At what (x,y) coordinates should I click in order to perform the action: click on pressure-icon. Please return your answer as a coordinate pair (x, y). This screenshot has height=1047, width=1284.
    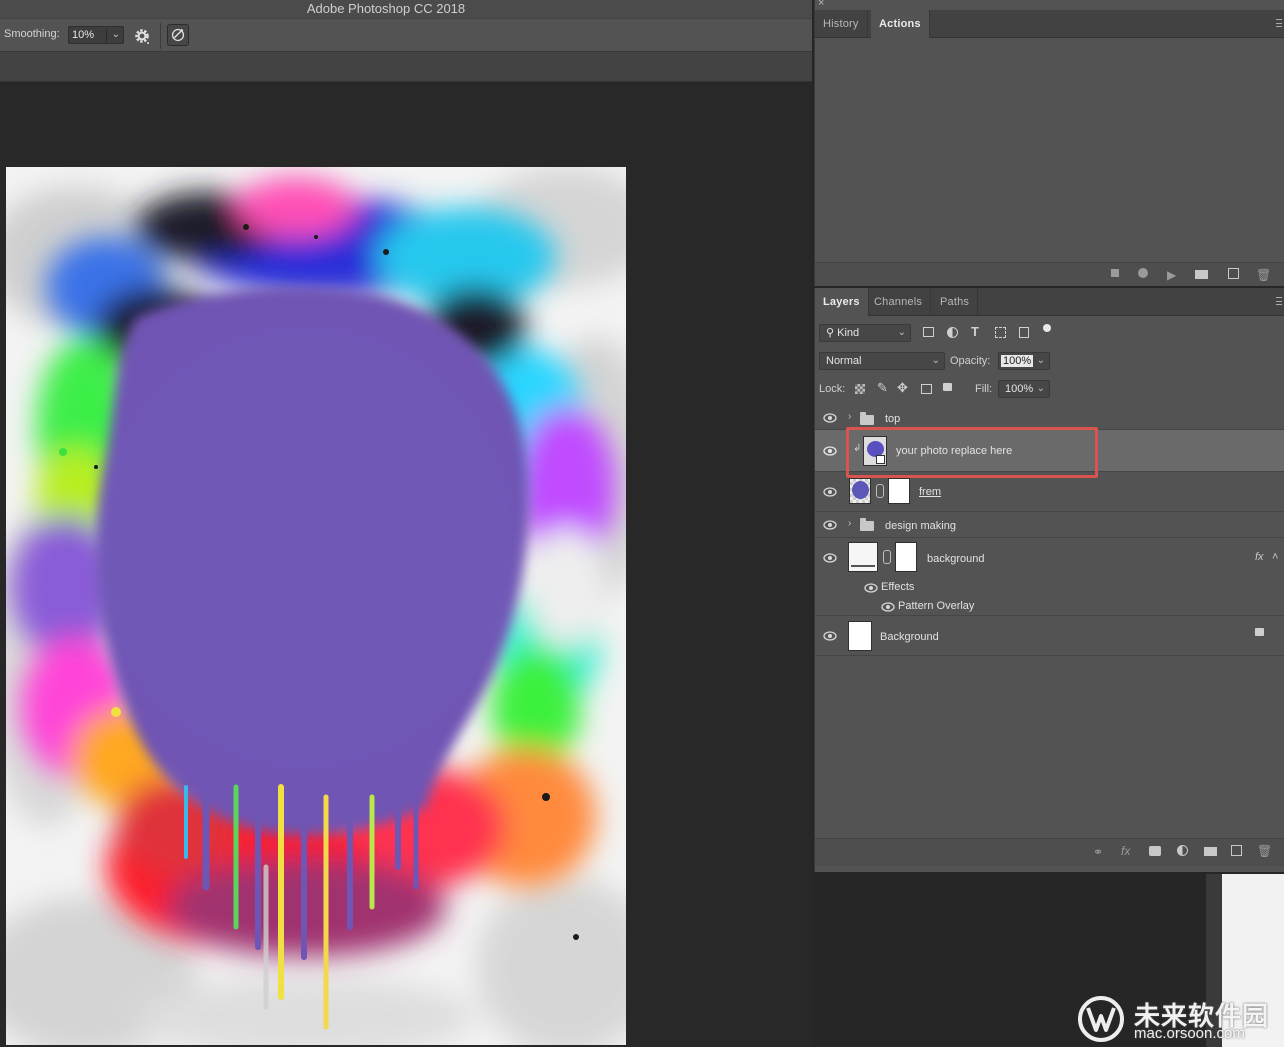
    Looking at the image, I should click on (178, 35).